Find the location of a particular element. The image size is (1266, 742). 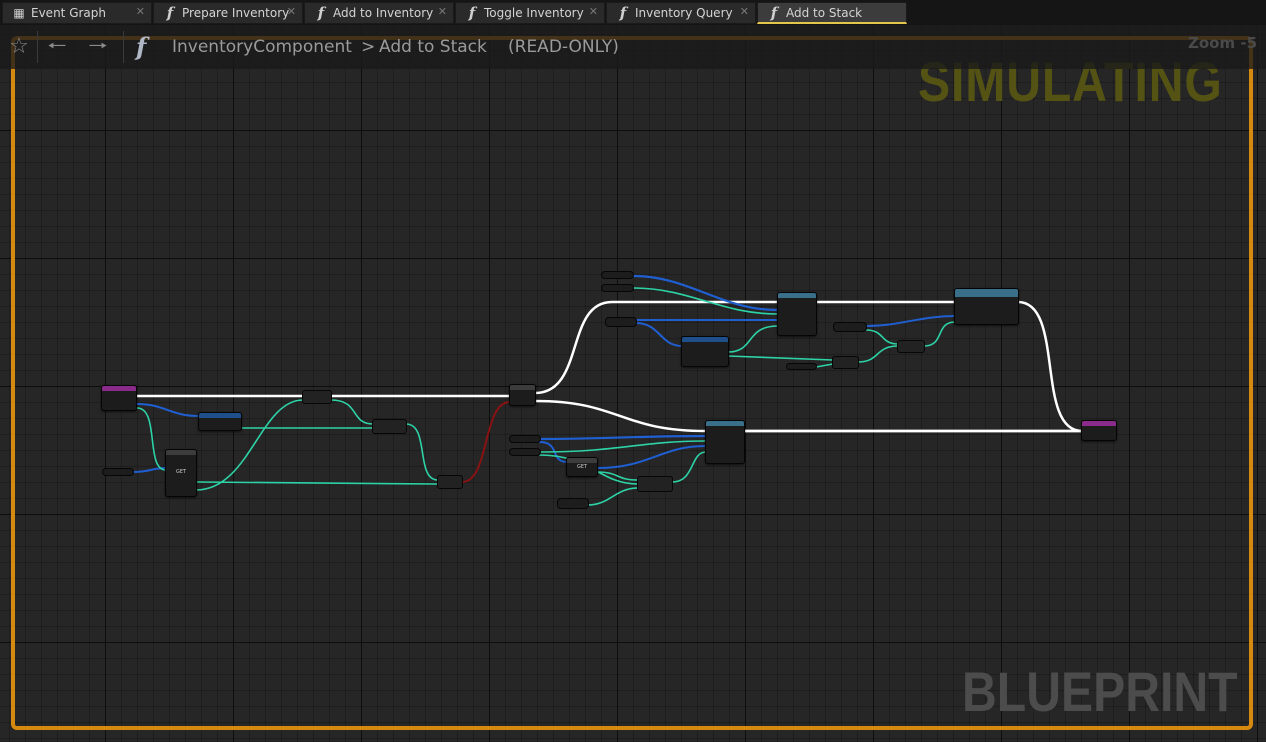

function-entry-node is located at coordinates (119, 398).